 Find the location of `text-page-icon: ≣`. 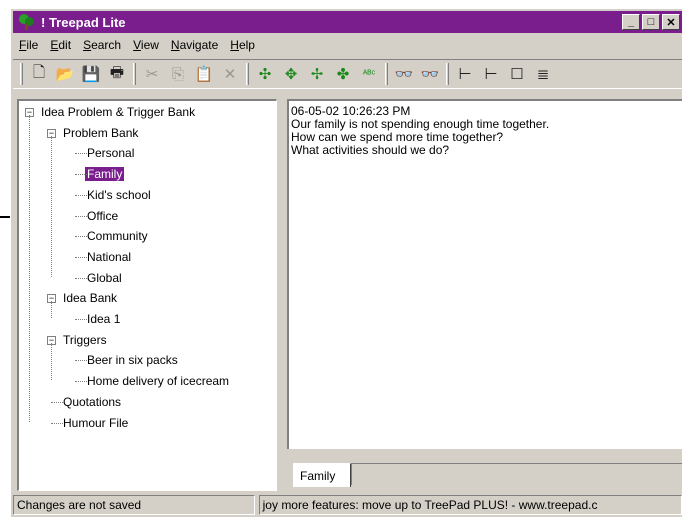

text-page-icon: ≣ is located at coordinates (543, 74).